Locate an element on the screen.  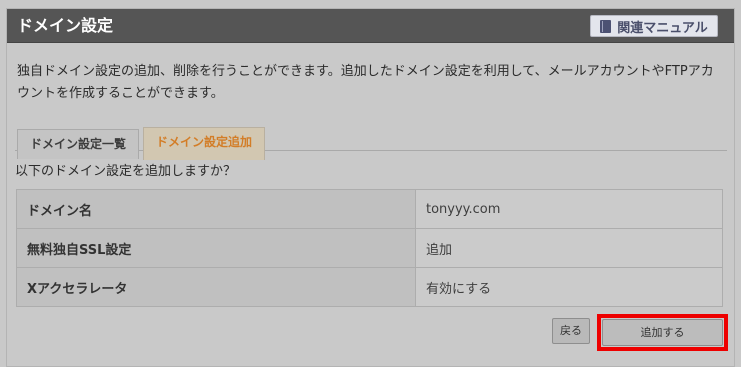
row-key: Xアクセラレータ is located at coordinates (216, 287).